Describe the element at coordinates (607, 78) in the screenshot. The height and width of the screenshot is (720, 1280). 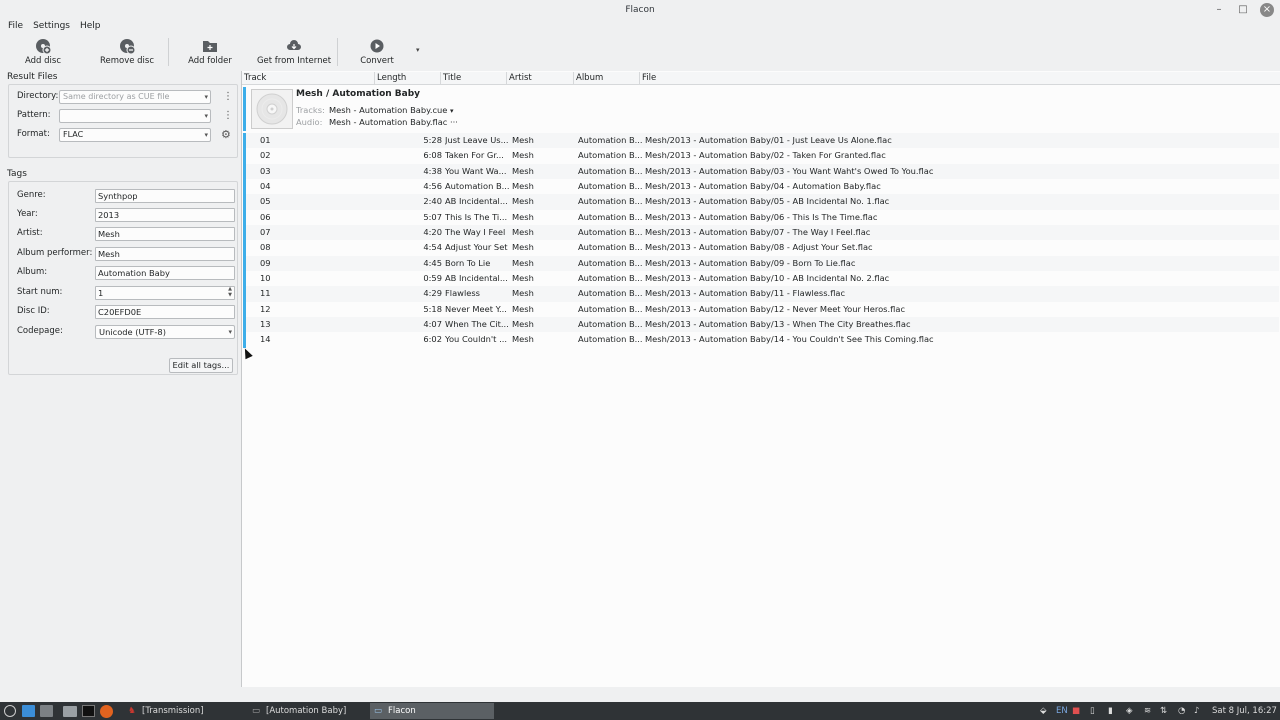
I see `column-album: Album` at that location.